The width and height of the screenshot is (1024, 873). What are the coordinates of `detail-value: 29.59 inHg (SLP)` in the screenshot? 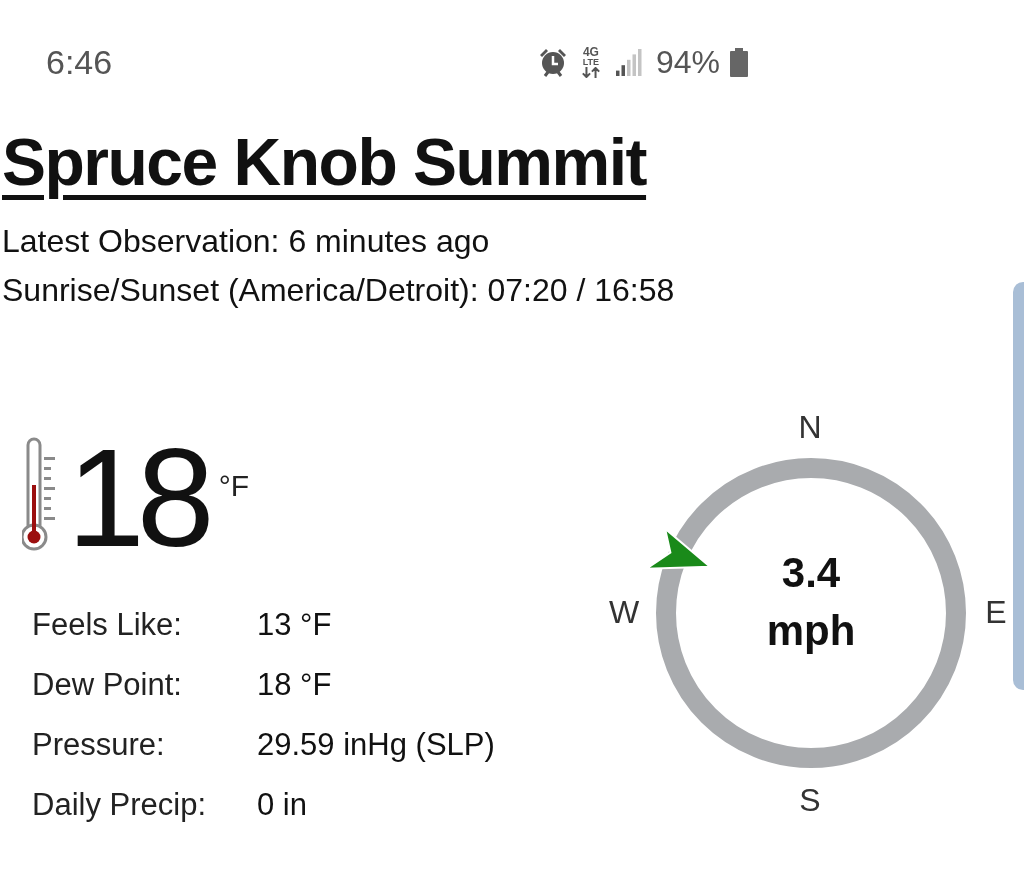 It's located at (376, 745).